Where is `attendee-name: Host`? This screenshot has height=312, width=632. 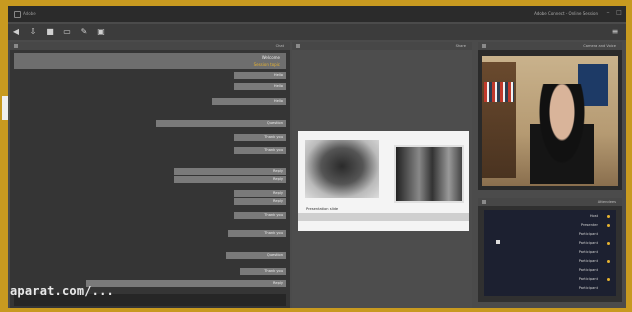 attendee-name: Host is located at coordinates (594, 216).